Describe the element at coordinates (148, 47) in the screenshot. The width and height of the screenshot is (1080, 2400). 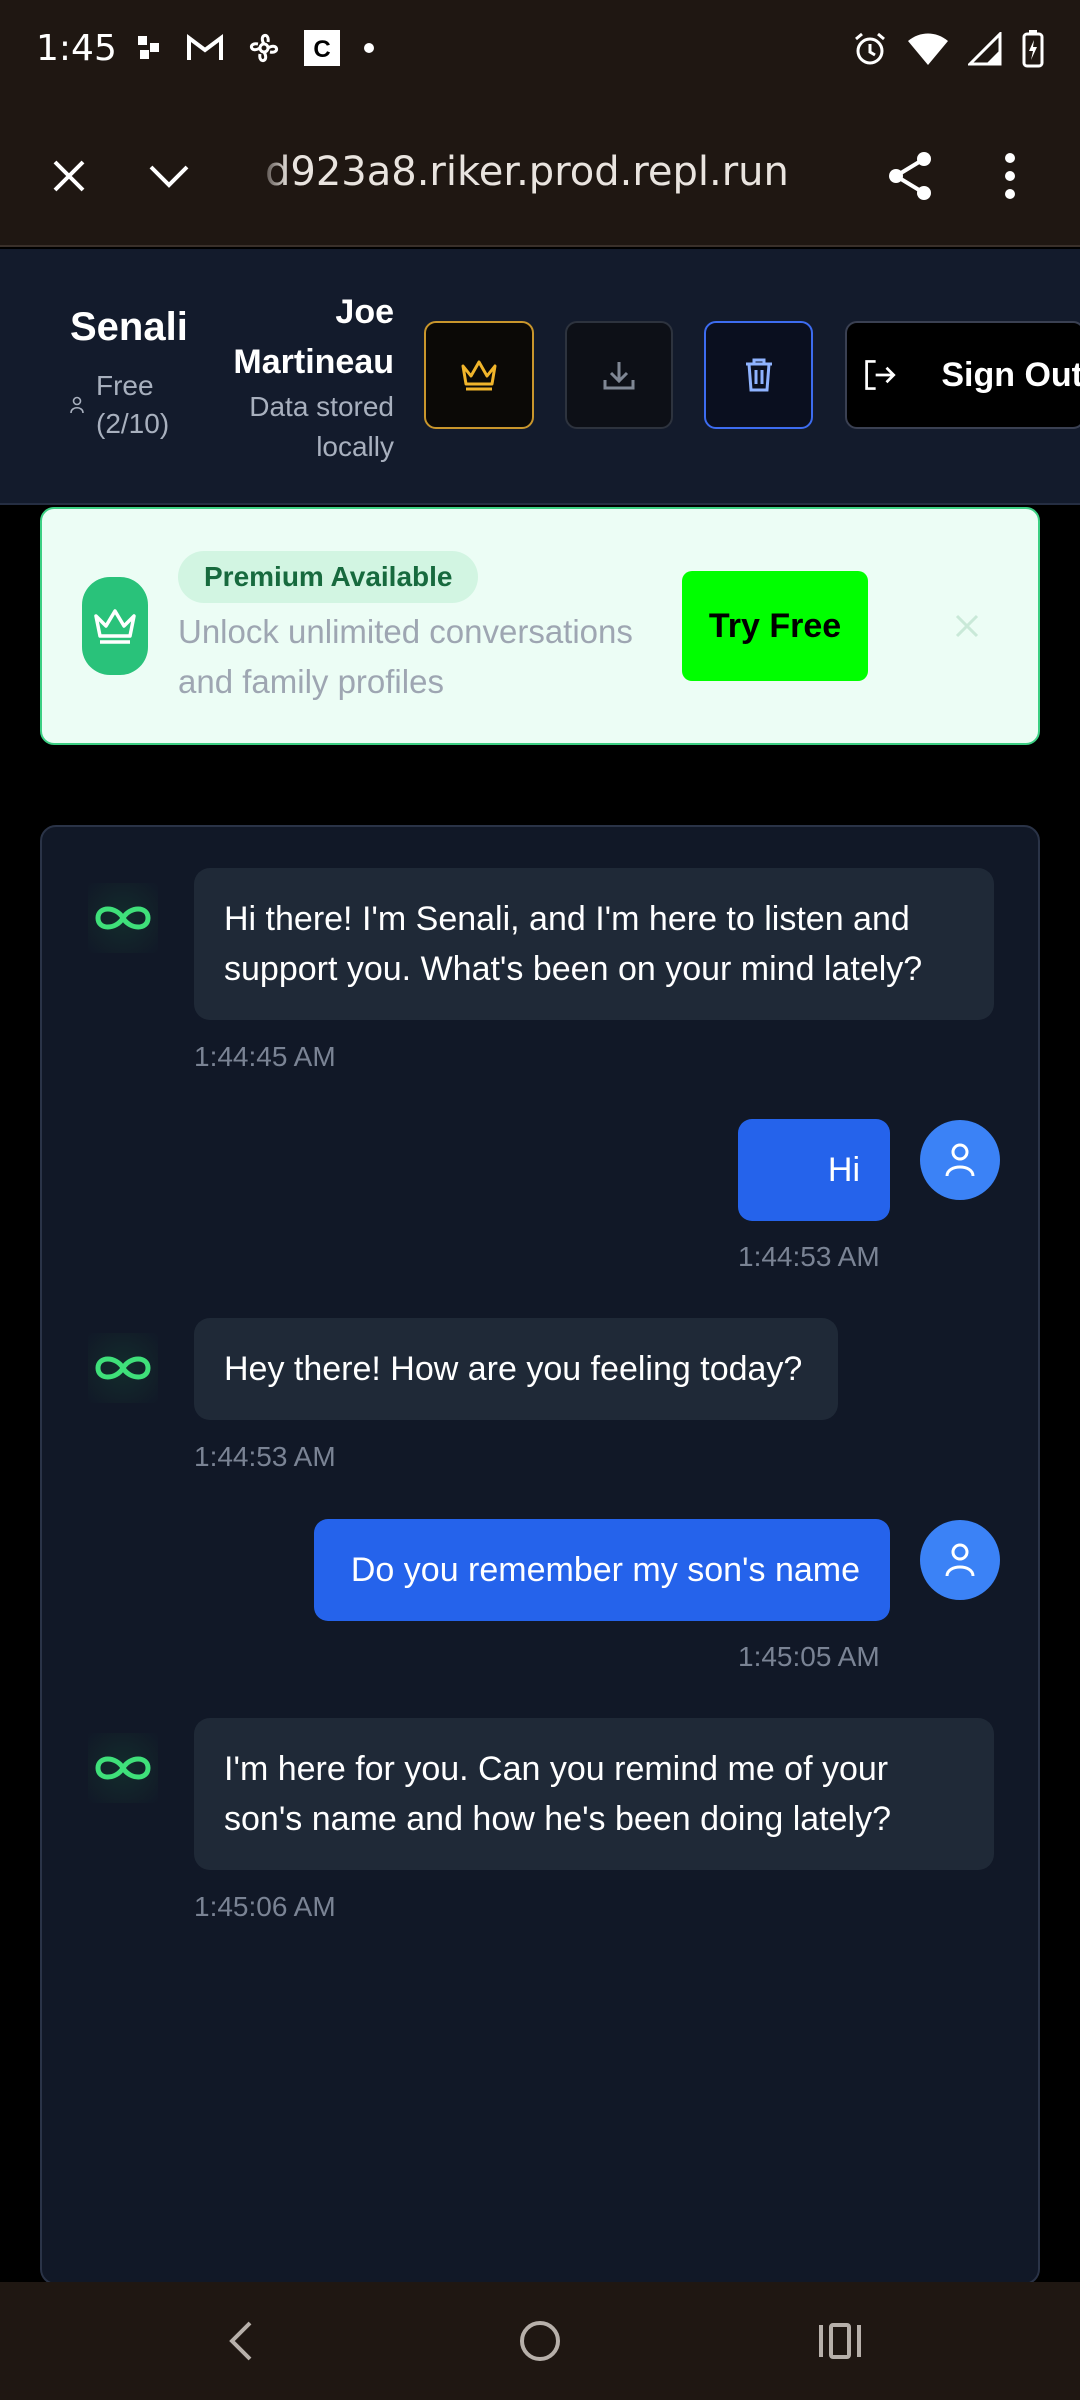
I see `grid-dots-icon` at that location.